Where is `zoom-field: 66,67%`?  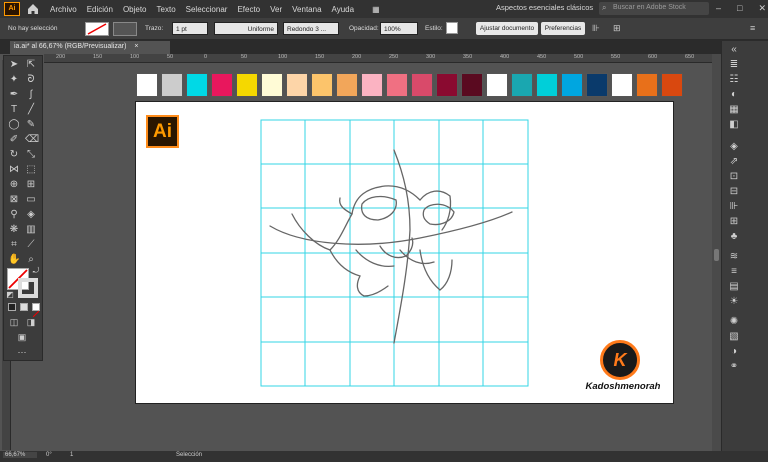 zoom-field: 66,67% is located at coordinates (20, 455).